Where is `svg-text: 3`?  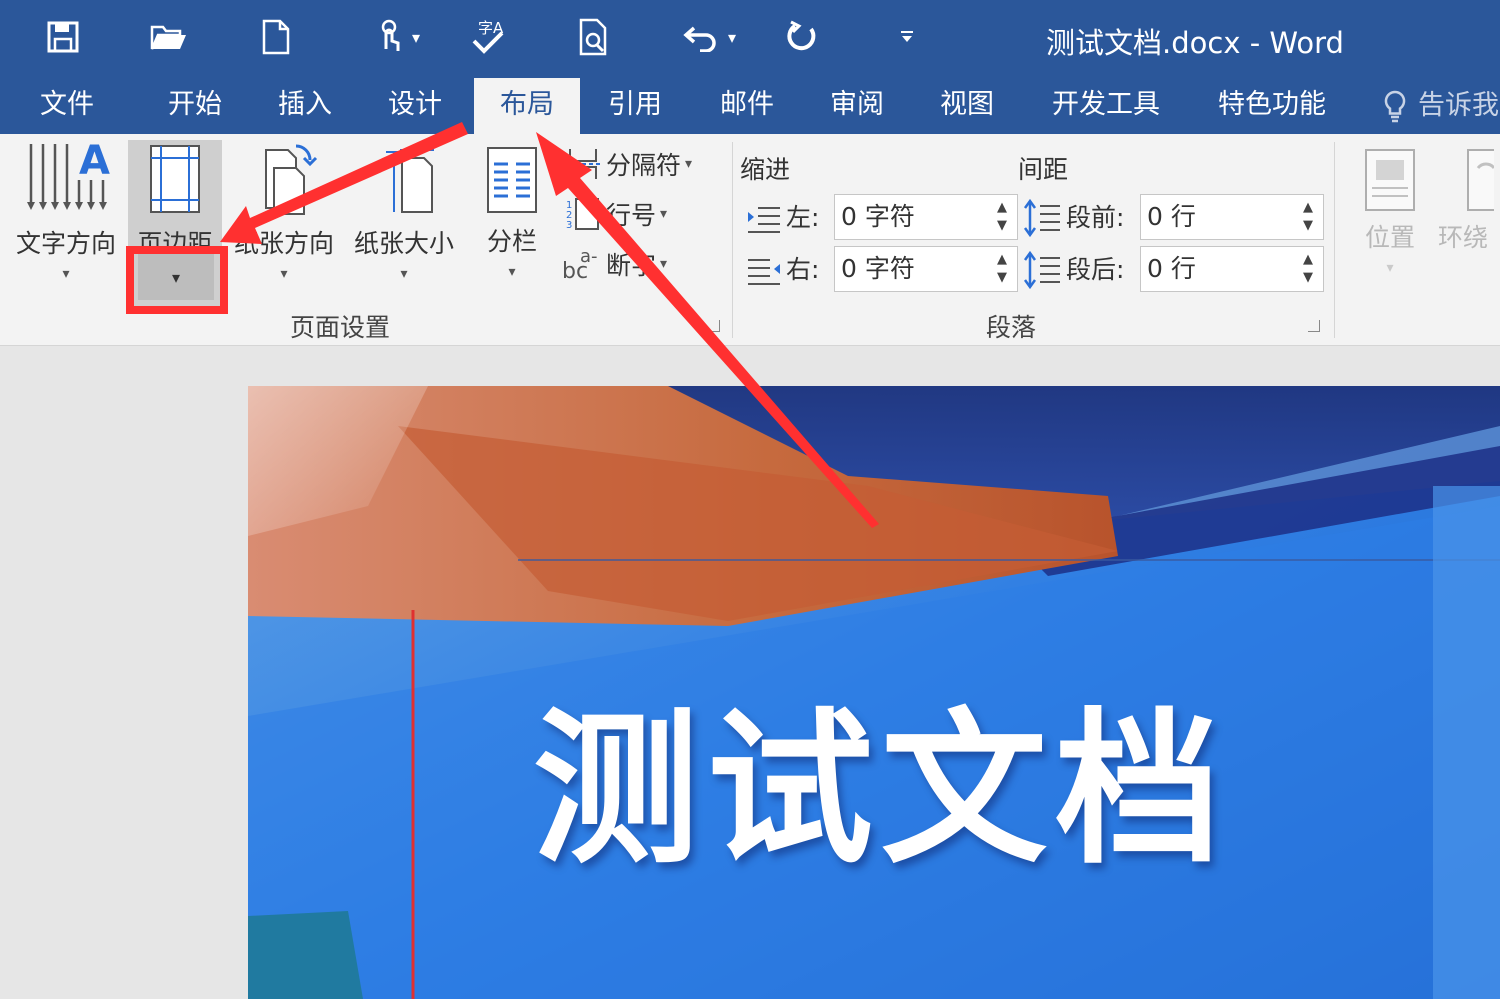
svg-text: 3 is located at coordinates (569, 225).